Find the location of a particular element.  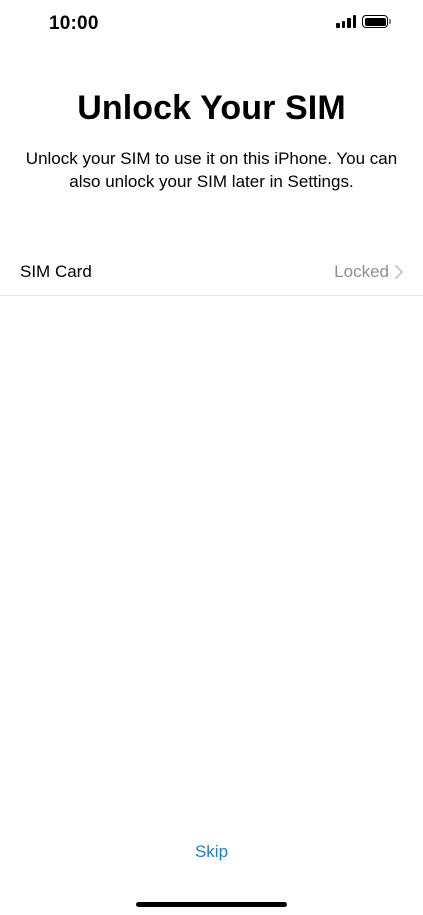

sim-card-row: SIM Card Locked is located at coordinates (211, 272).